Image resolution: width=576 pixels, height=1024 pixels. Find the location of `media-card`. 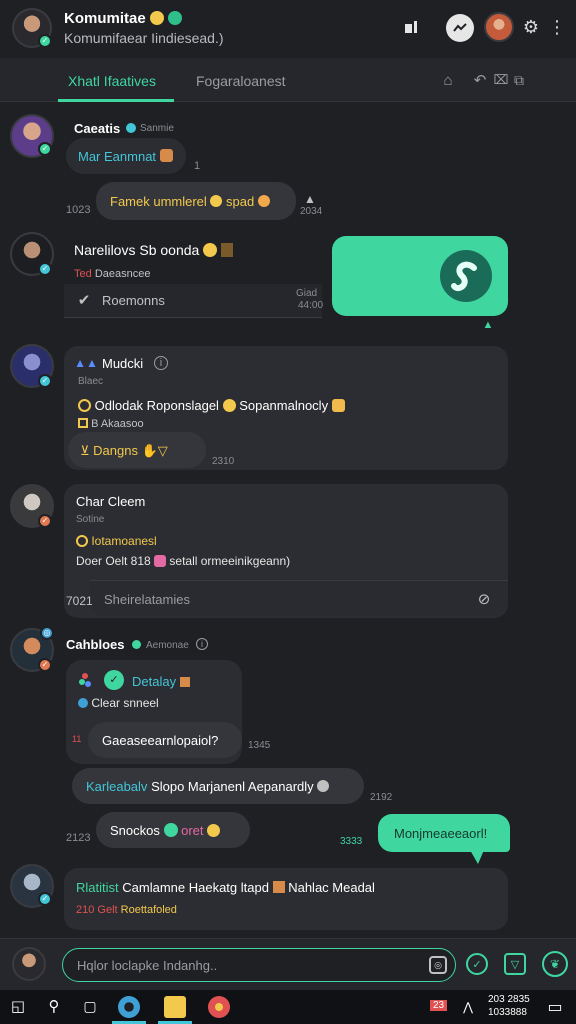

media-card is located at coordinates (420, 276).